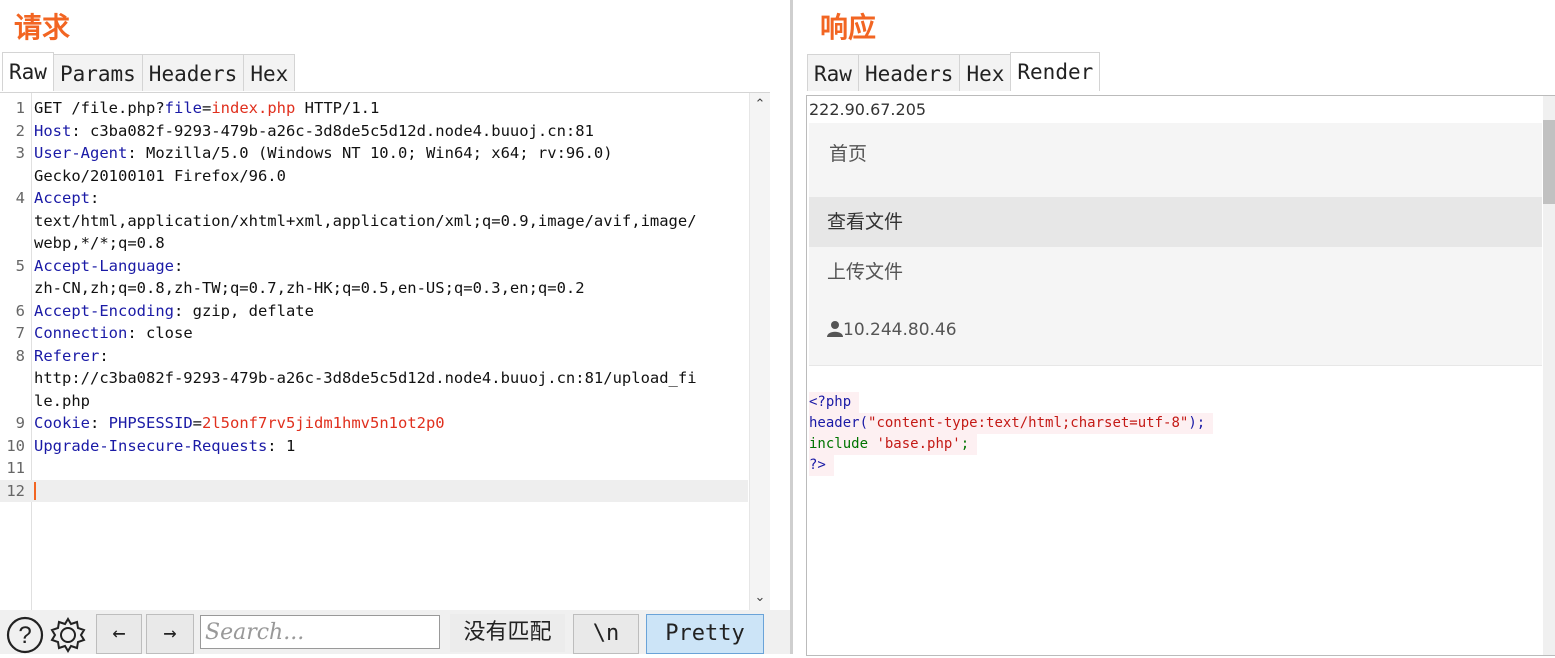  Describe the element at coordinates (791, 327) in the screenshot. I see `pane-divider` at that location.